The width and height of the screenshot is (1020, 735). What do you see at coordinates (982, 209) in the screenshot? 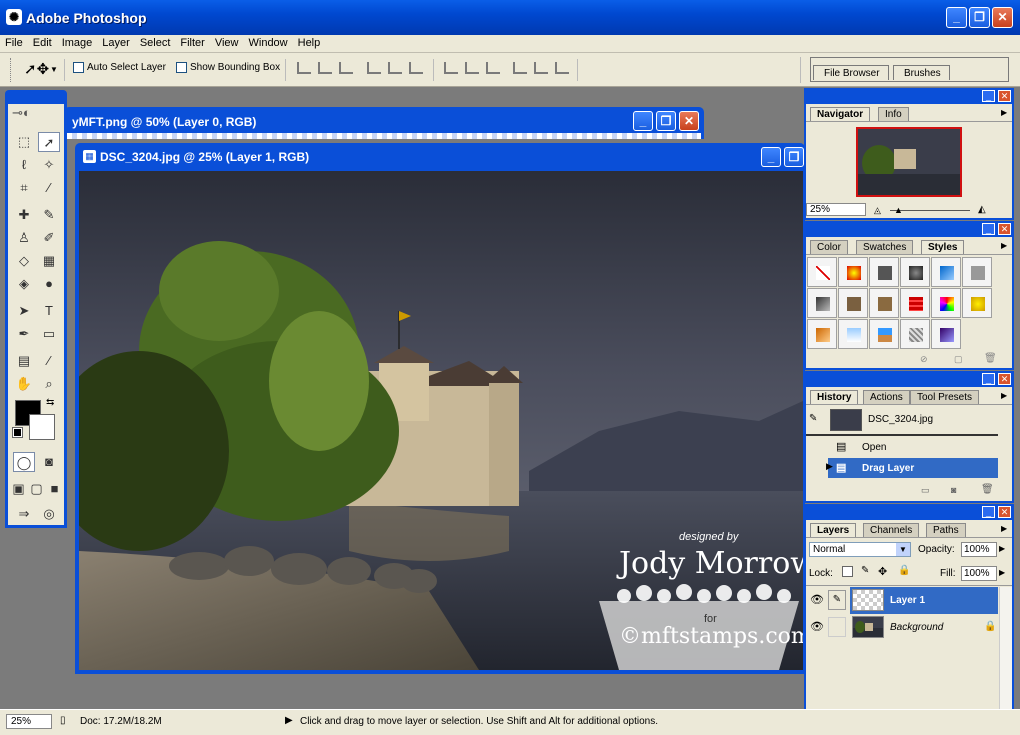
I see `zoom-in-icon: ◭` at bounding box center [982, 209].